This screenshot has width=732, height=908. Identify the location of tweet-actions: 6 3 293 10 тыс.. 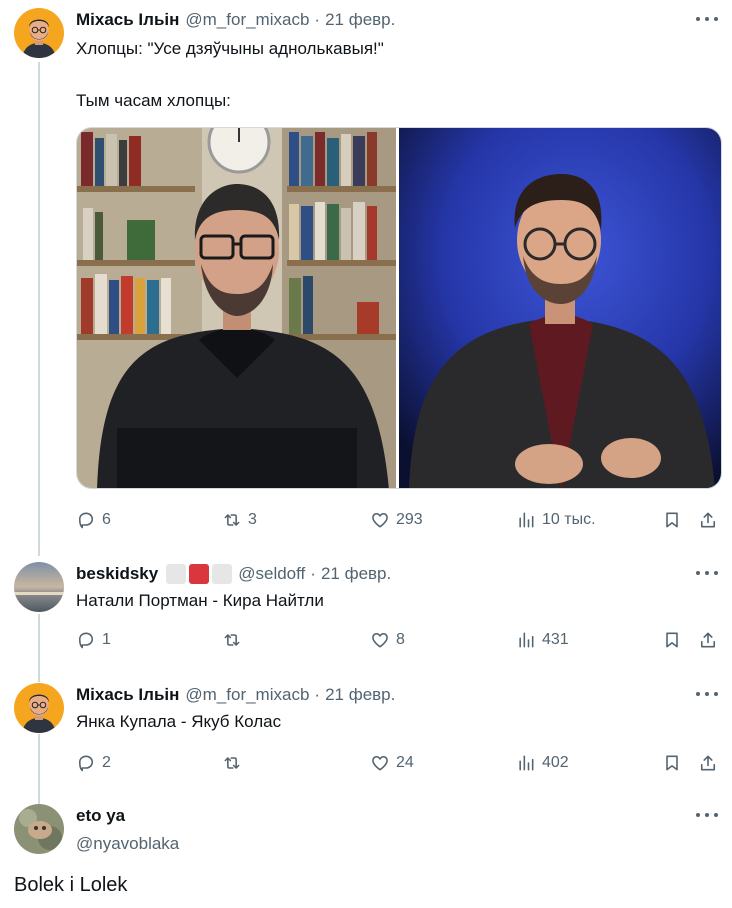
(399, 520).